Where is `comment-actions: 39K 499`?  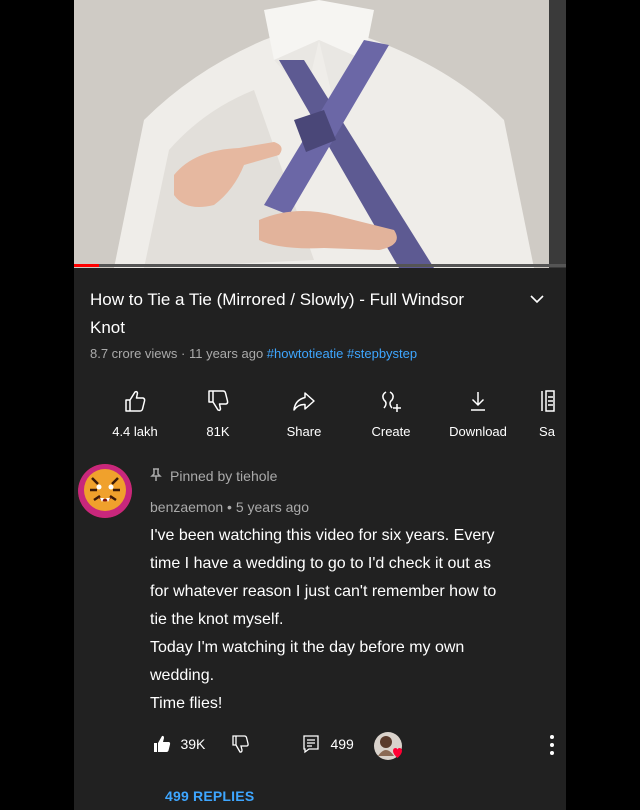
comment-actions: 39K 499 is located at coordinates (320, 745).